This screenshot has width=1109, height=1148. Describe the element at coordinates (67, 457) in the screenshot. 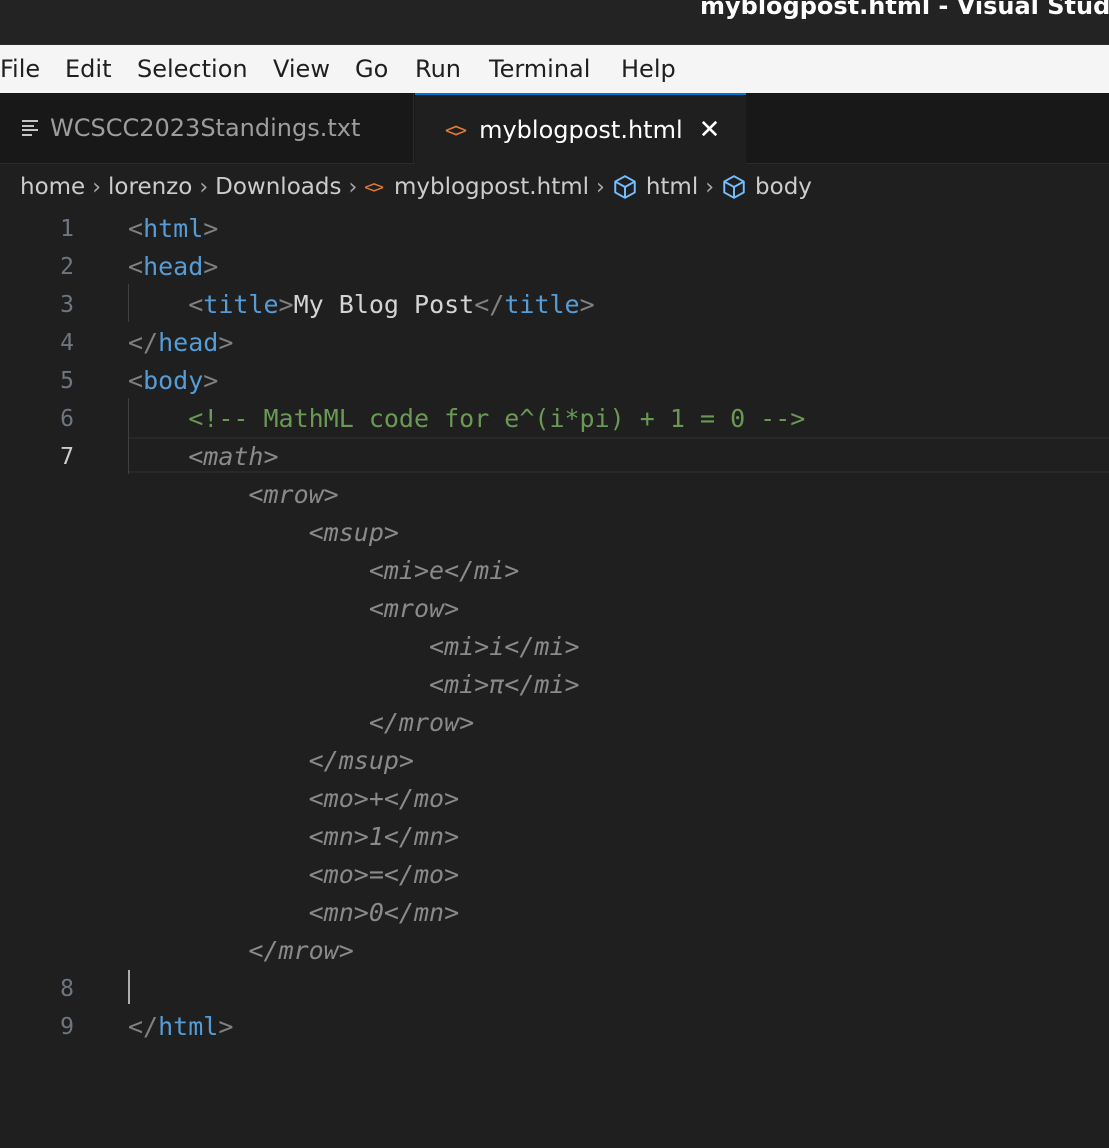

I see `line-number-current: 7` at that location.